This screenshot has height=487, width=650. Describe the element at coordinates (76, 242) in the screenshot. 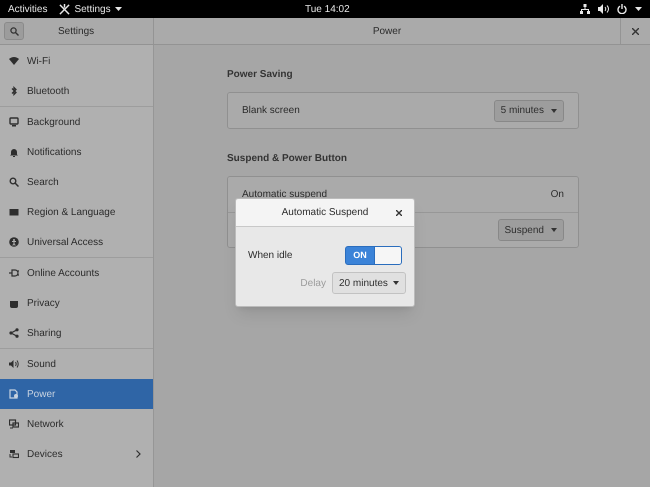

I see `sidebar-item: Universal Access` at that location.